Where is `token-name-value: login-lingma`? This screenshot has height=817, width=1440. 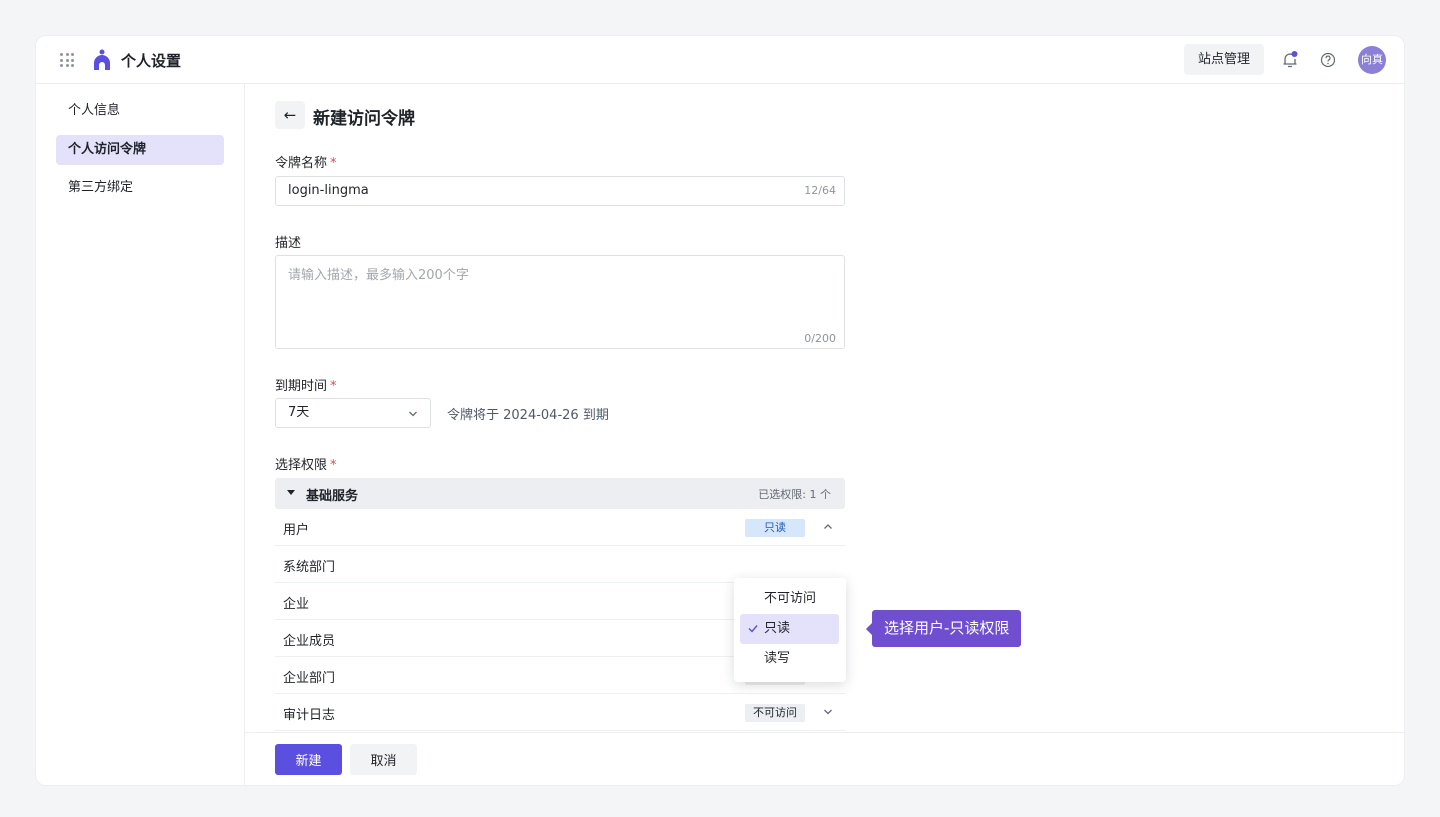 token-name-value: login-lingma is located at coordinates (328, 190).